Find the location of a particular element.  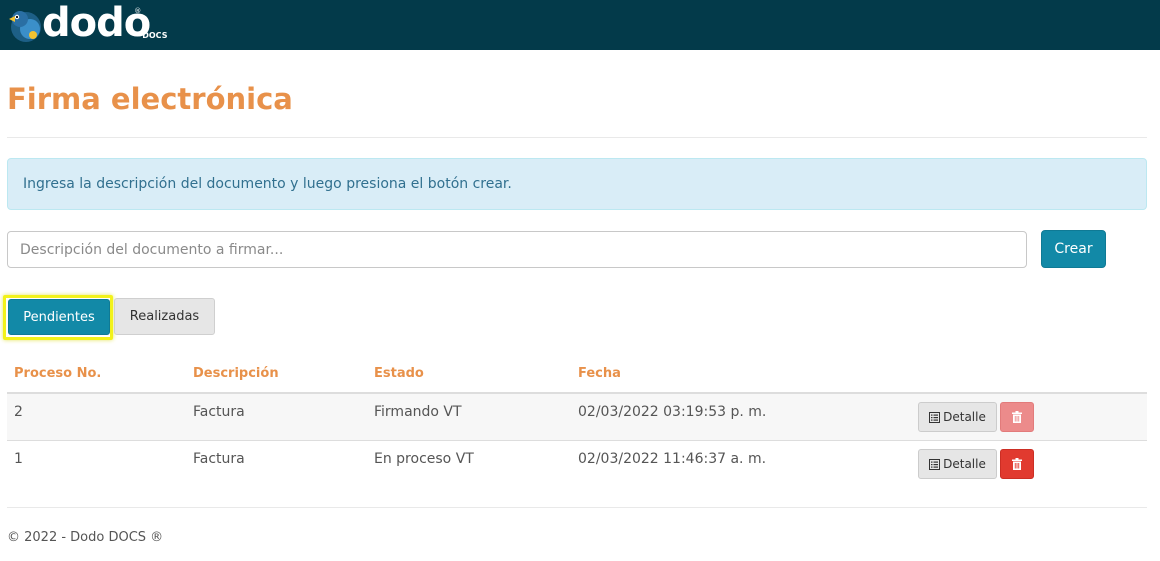

column-header-estado: Estado is located at coordinates (399, 373).